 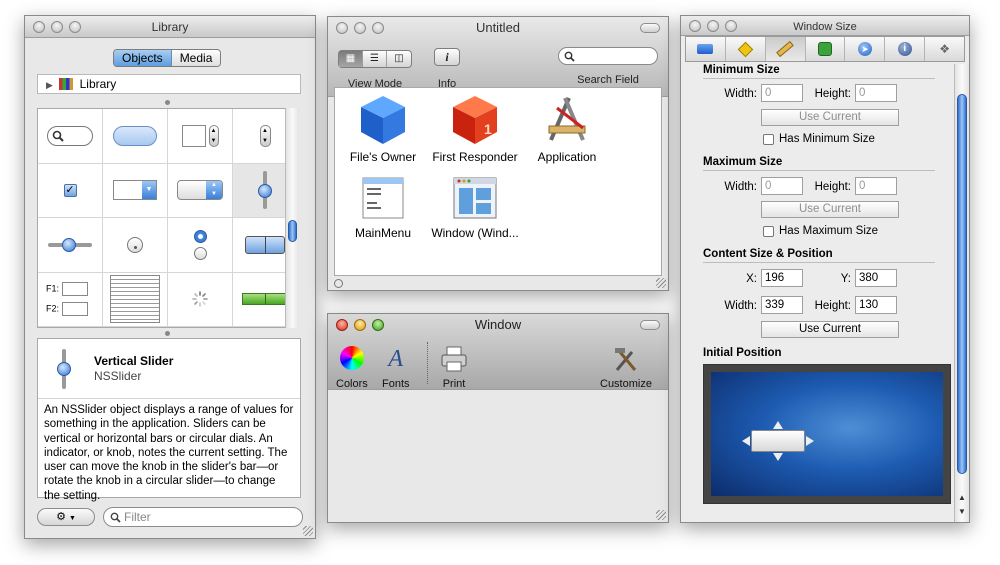 I want to click on y-field: 380, so click(x=876, y=278).